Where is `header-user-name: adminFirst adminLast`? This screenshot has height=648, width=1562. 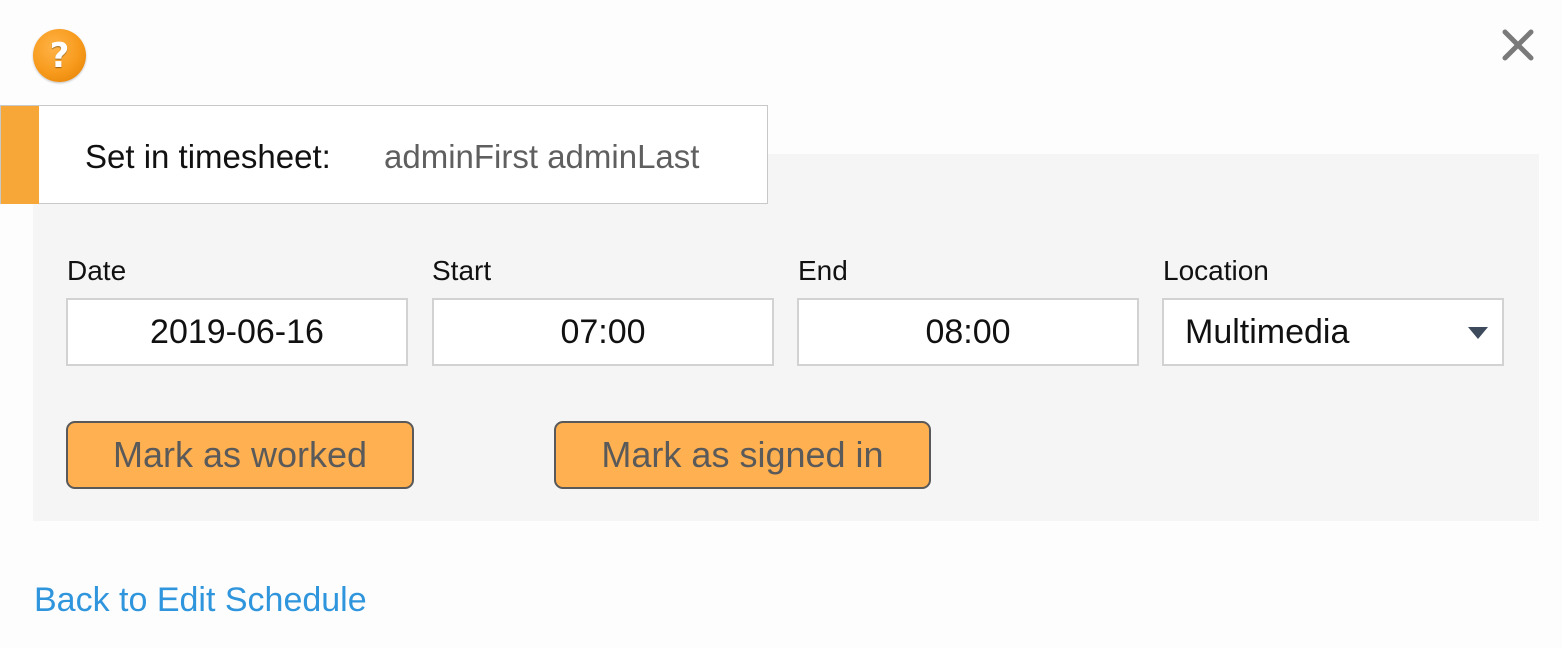 header-user-name: adminFirst adminLast is located at coordinates (542, 156).